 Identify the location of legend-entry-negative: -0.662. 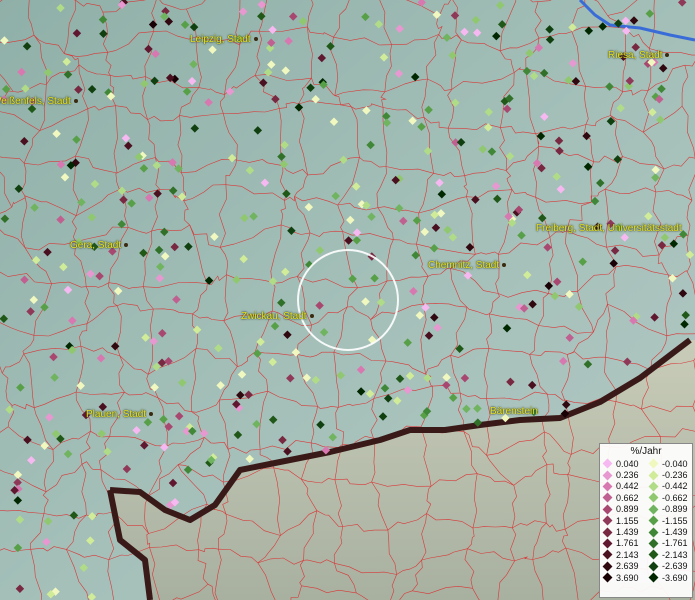
(669, 498).